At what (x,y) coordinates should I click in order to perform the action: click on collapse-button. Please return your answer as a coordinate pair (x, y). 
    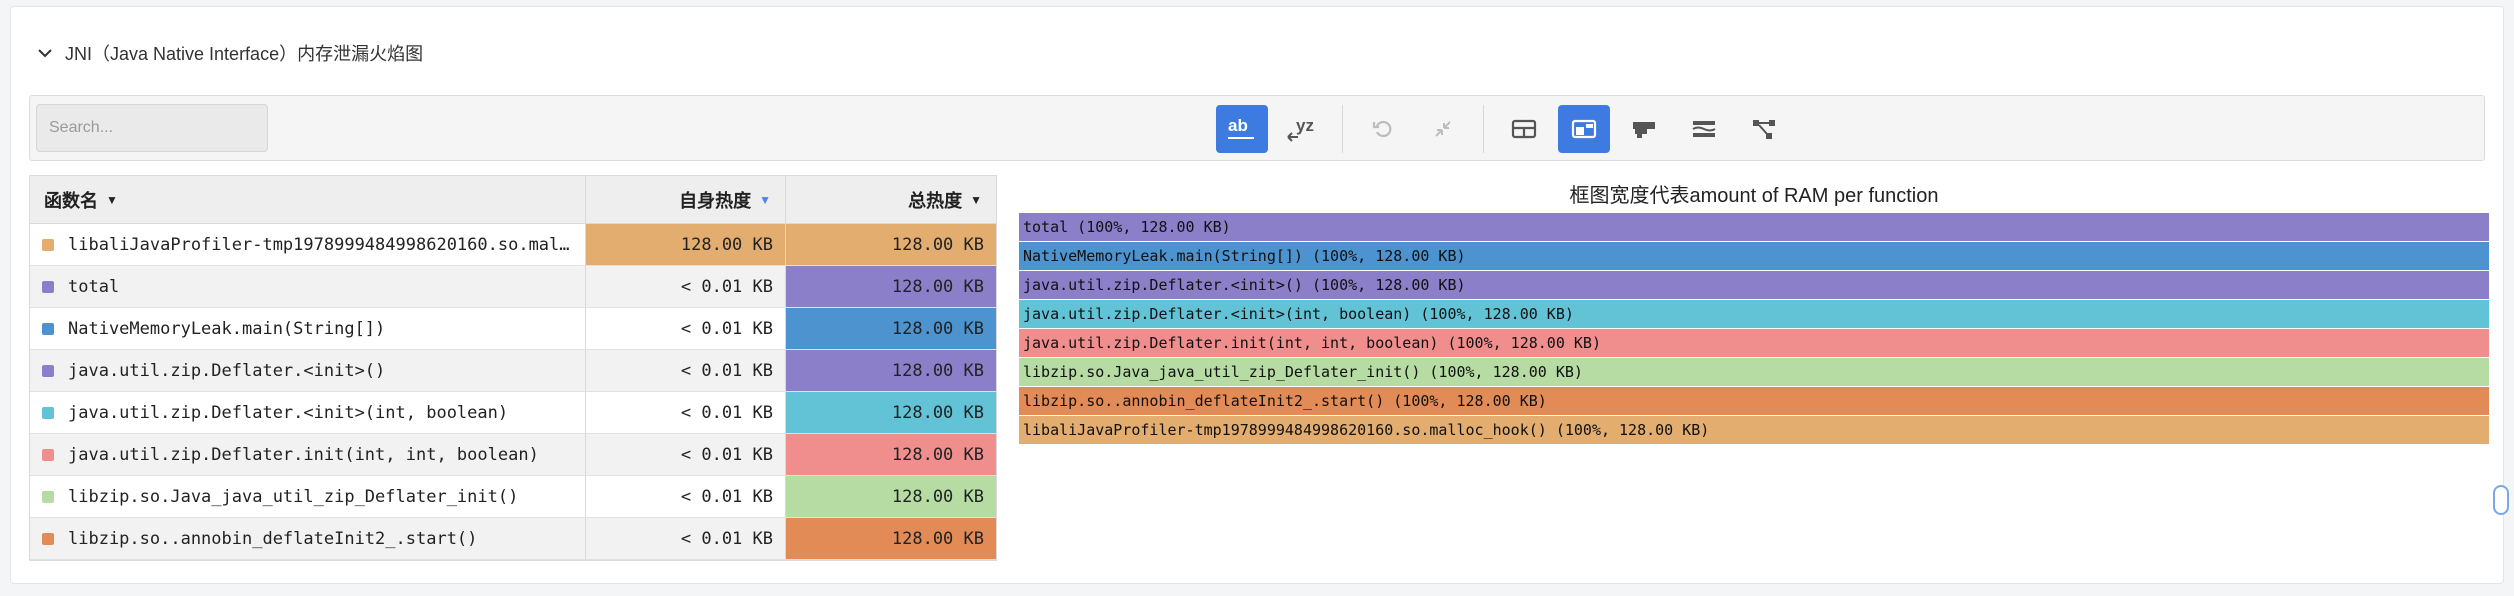
    Looking at the image, I should click on (1443, 129).